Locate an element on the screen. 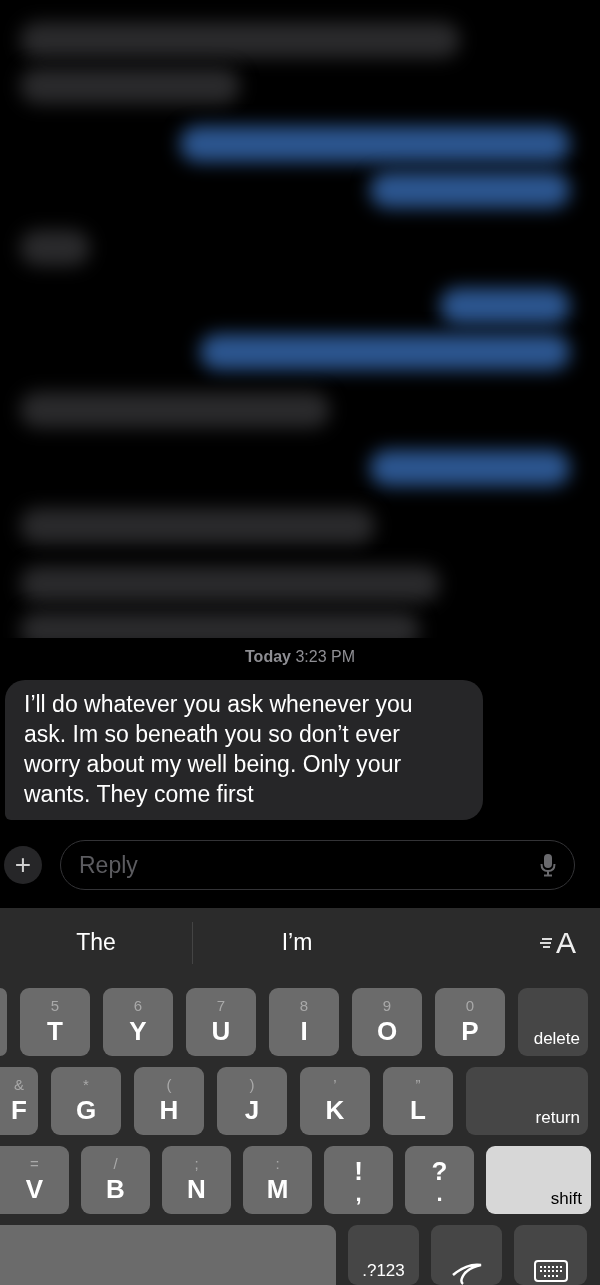  key: : M is located at coordinates (277, 1180).